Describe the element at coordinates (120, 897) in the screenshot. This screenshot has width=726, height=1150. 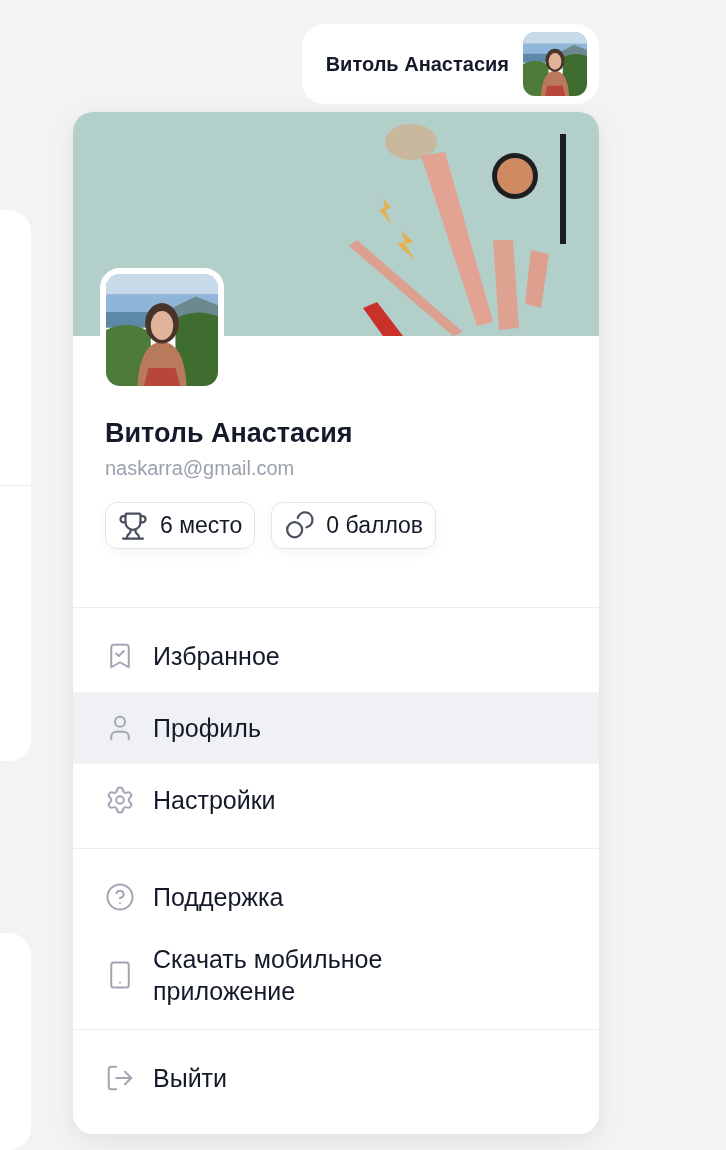
I see `help-icon` at that location.